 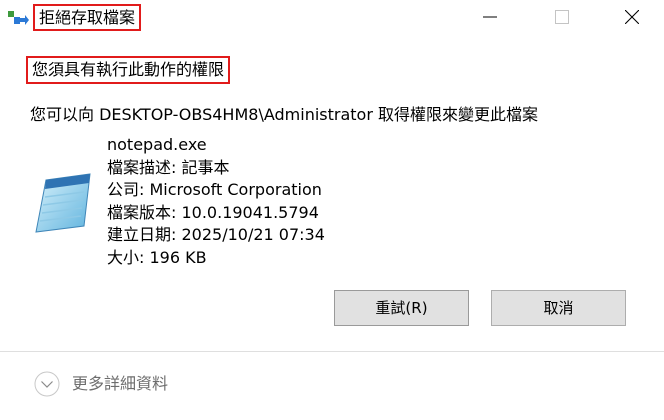 What do you see at coordinates (332, 18) in the screenshot?
I see `title-bar: 拒絕存取檔案` at bounding box center [332, 18].